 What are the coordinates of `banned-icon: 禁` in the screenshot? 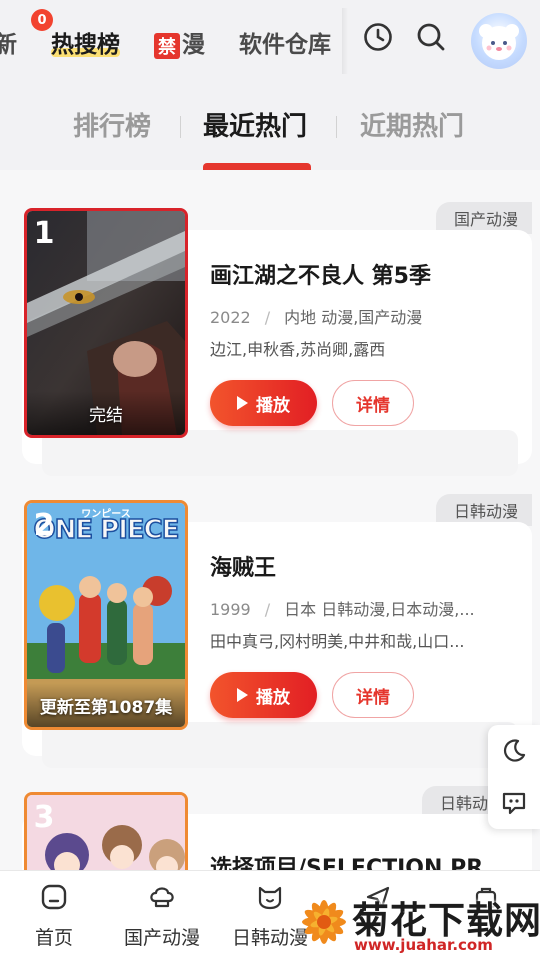 It's located at (167, 45).